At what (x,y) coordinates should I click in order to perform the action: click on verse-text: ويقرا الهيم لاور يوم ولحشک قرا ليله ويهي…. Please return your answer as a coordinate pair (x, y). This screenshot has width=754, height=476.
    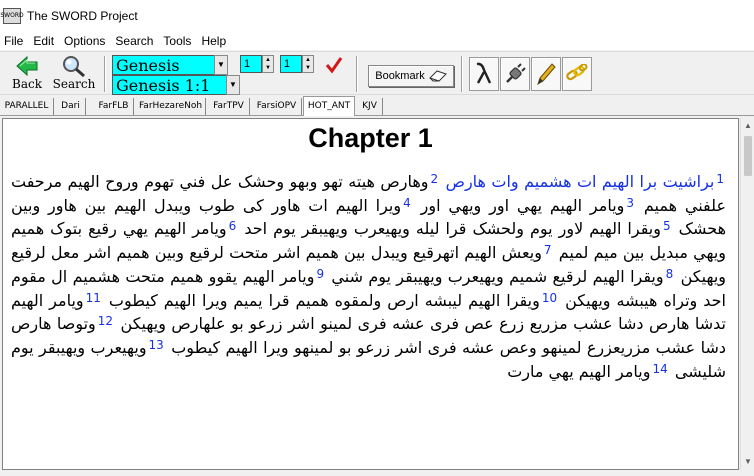
    Looking at the image, I should click on (452, 229).